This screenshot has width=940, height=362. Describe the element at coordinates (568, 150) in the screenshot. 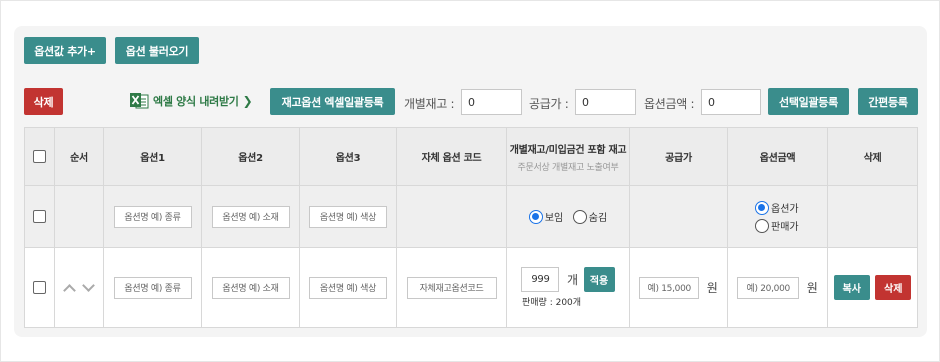

I see `header-stock: 개별재고/미입금건 포함 재고` at that location.